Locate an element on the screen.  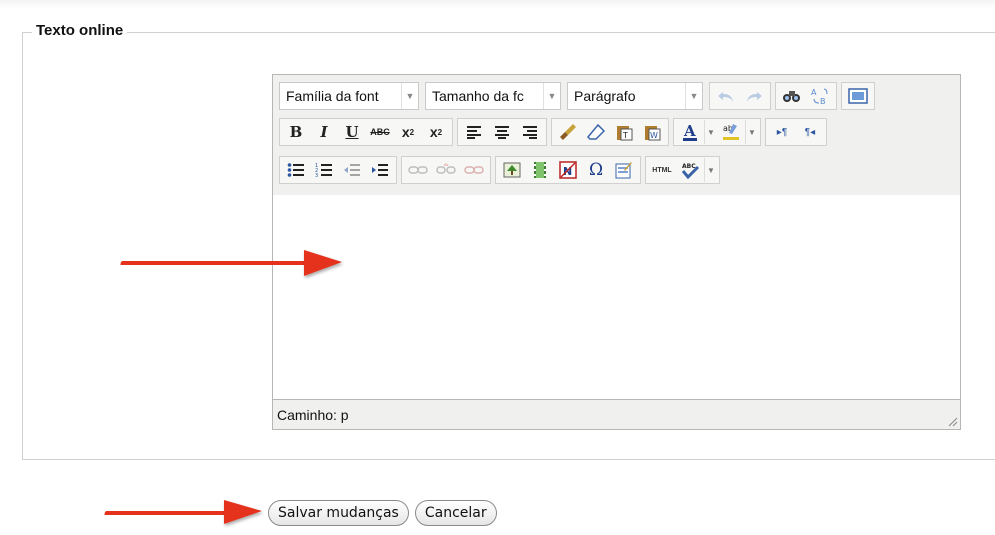
link-group is located at coordinates (446, 170).